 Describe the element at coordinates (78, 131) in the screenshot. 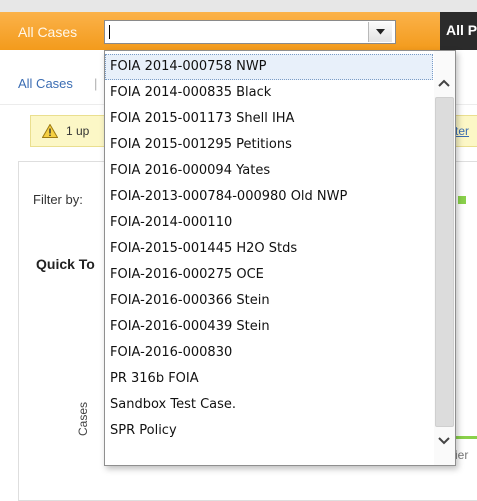

I see `notice-text: 1 up` at that location.